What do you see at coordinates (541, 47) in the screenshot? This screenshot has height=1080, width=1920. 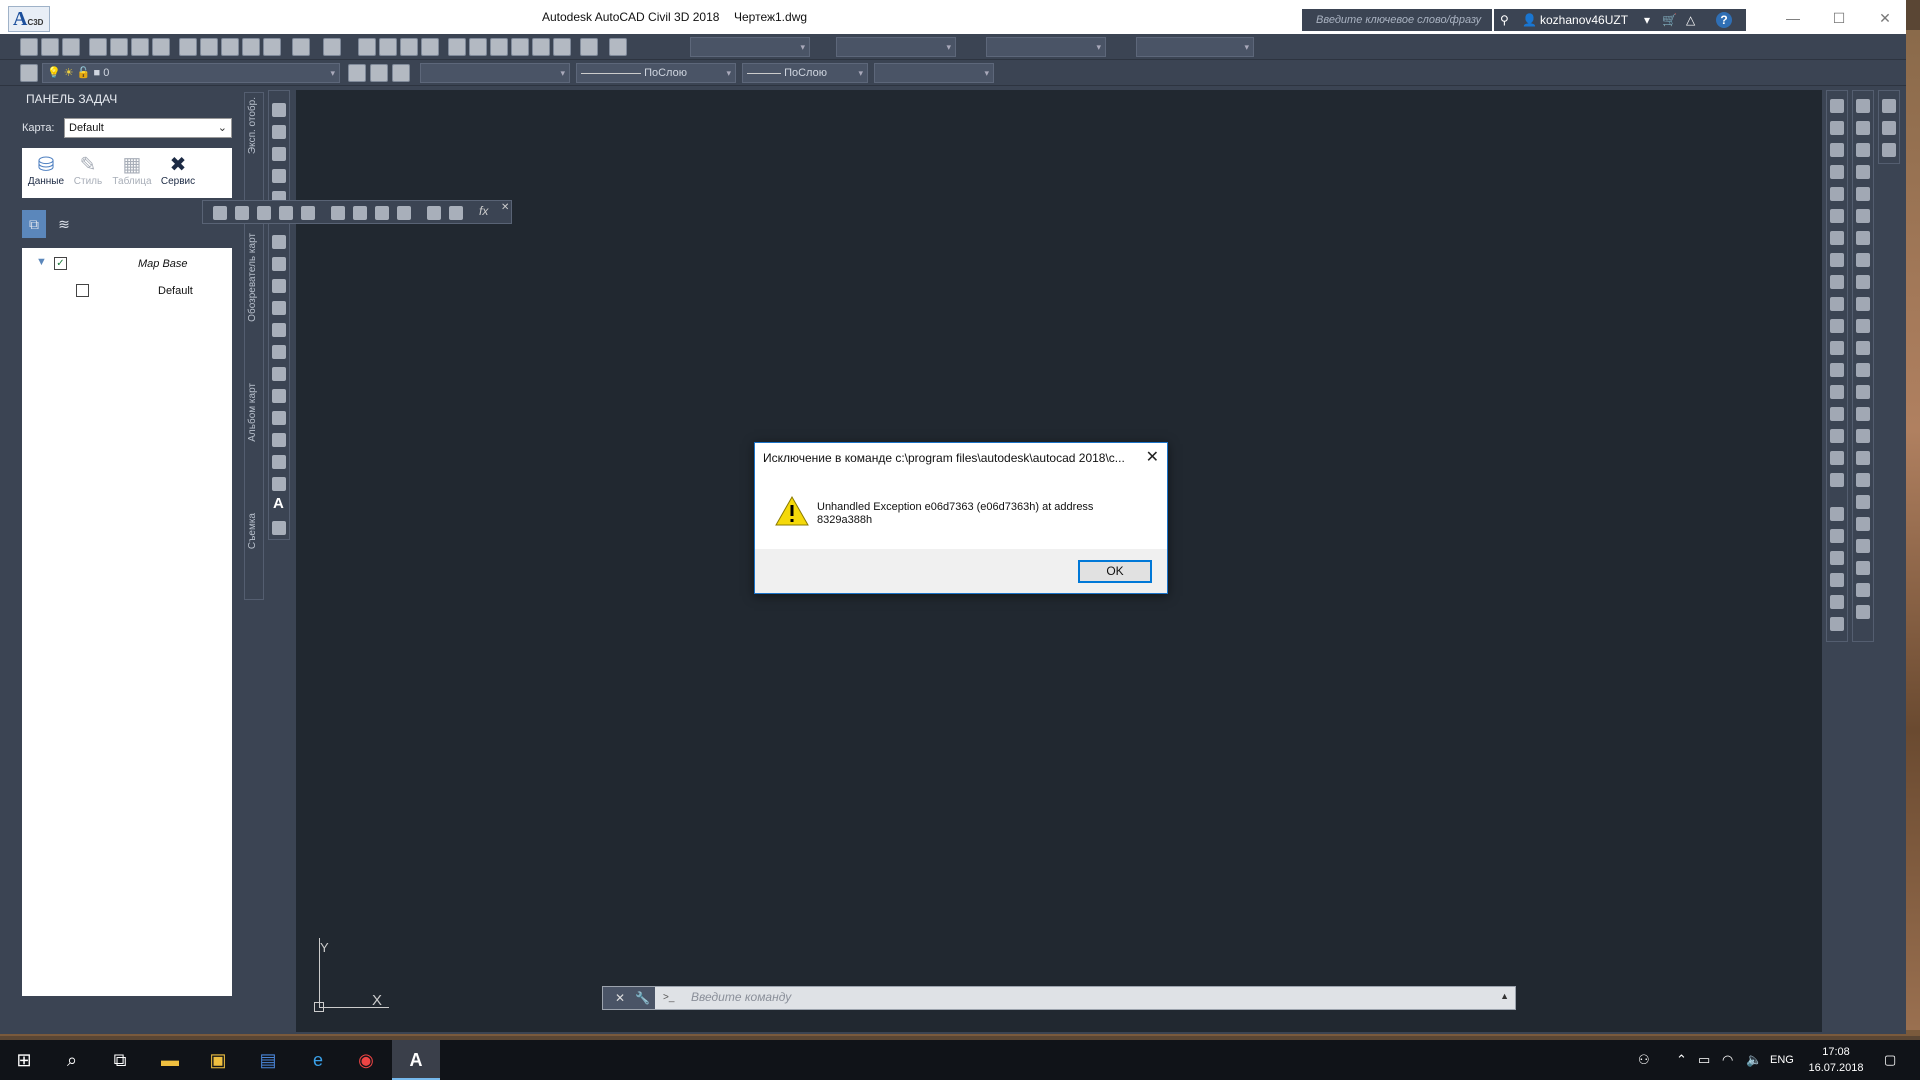 I see `markup-icon` at bounding box center [541, 47].